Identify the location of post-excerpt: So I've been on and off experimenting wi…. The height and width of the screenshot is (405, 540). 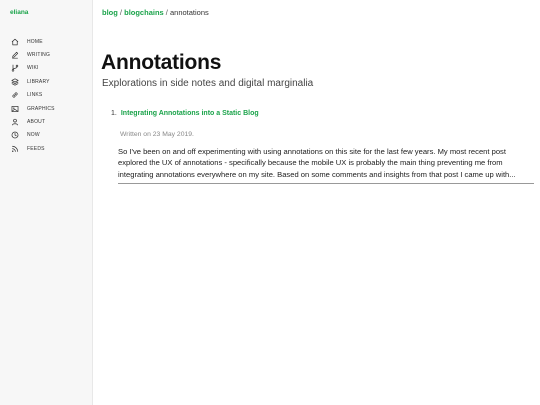
(317, 163).